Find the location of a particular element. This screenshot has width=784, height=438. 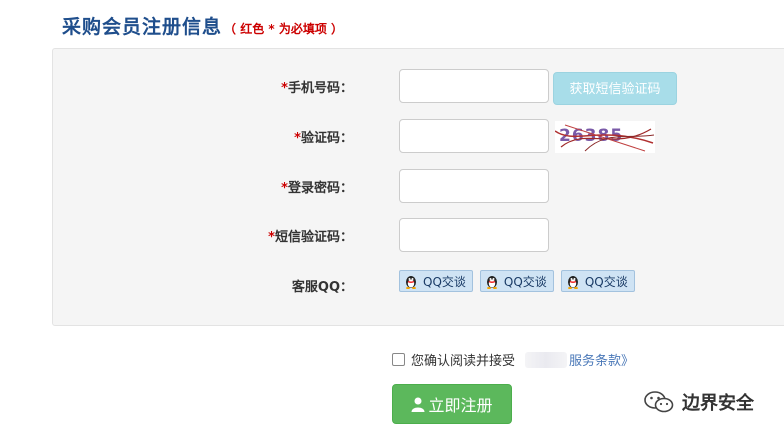

qq-buttons: QQ交谈 QQ交谈 QQ交谈 is located at coordinates (517, 281).